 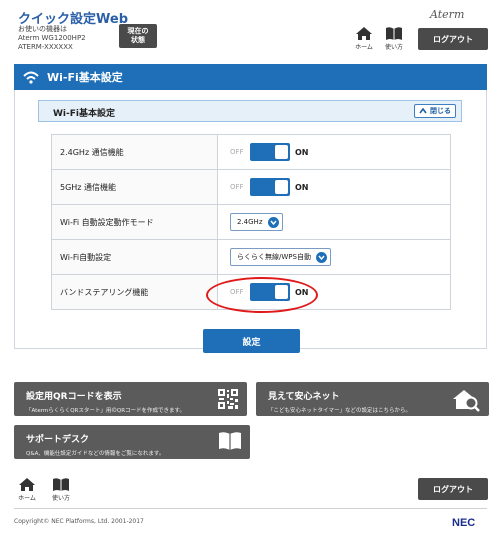 What do you see at coordinates (134, 292) in the screenshot?
I see `row-label: バンドステアリング機能` at bounding box center [134, 292].